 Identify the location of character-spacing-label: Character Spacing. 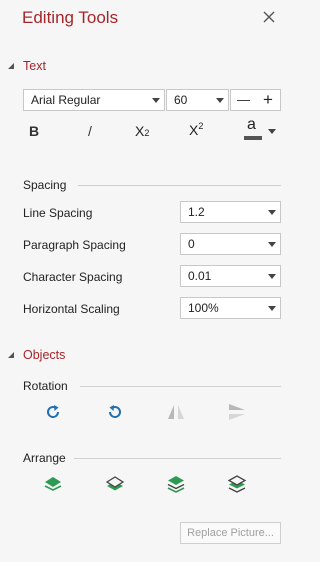
(73, 277).